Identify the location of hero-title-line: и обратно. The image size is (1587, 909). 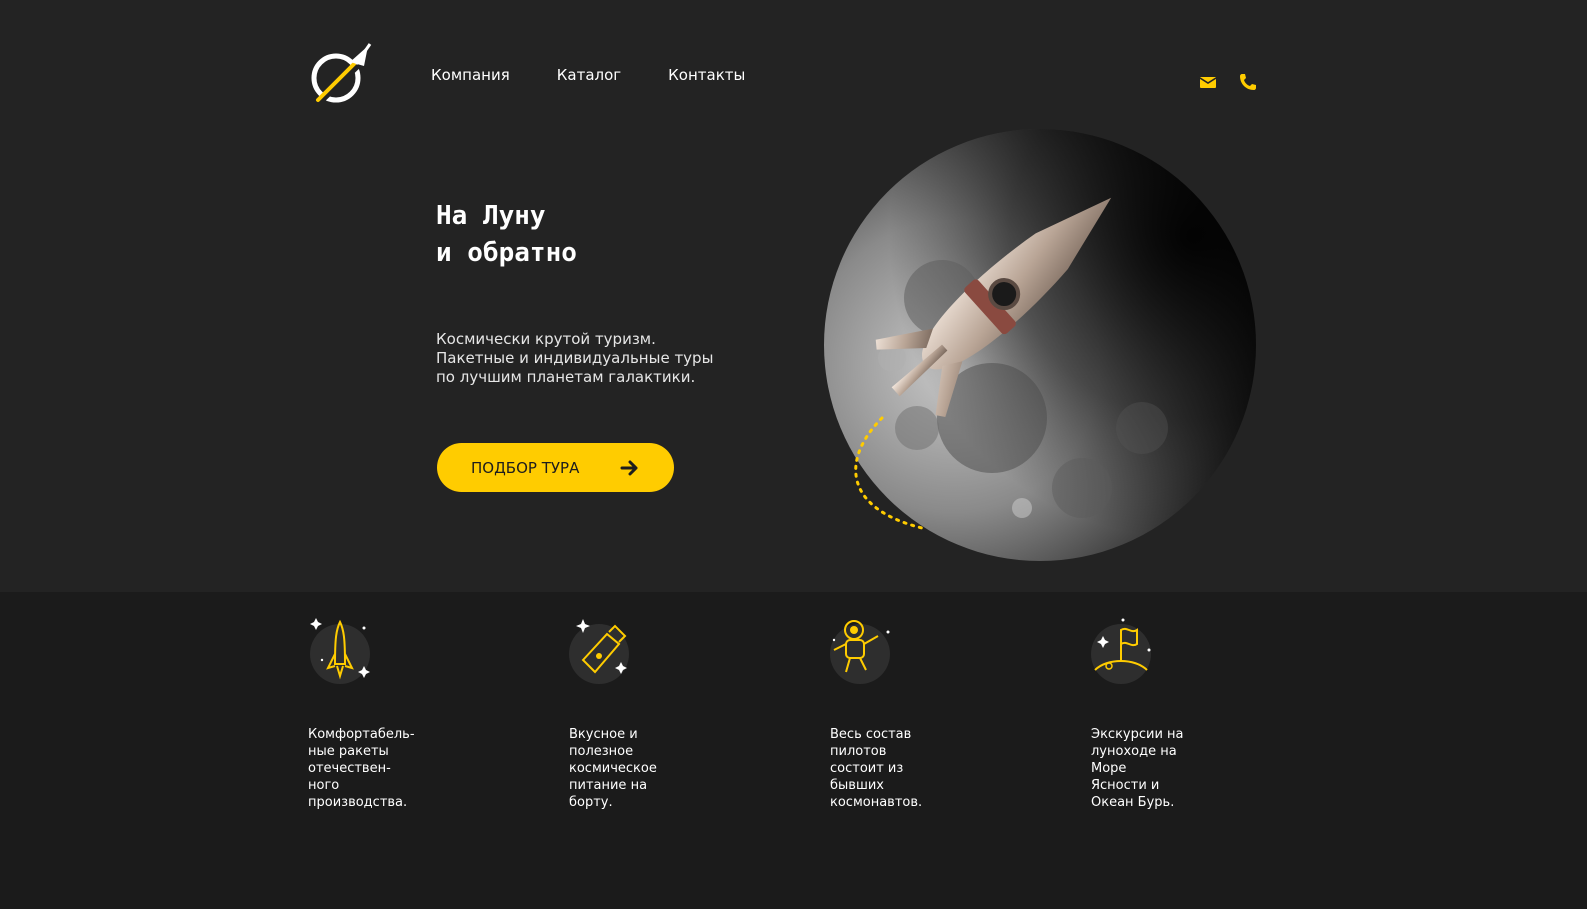
(506, 253).